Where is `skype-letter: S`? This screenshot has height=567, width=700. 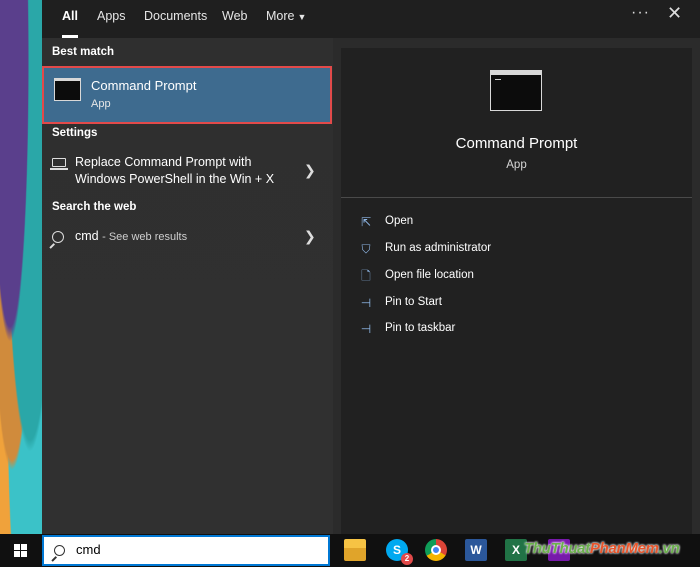 skype-letter: S is located at coordinates (396, 550).